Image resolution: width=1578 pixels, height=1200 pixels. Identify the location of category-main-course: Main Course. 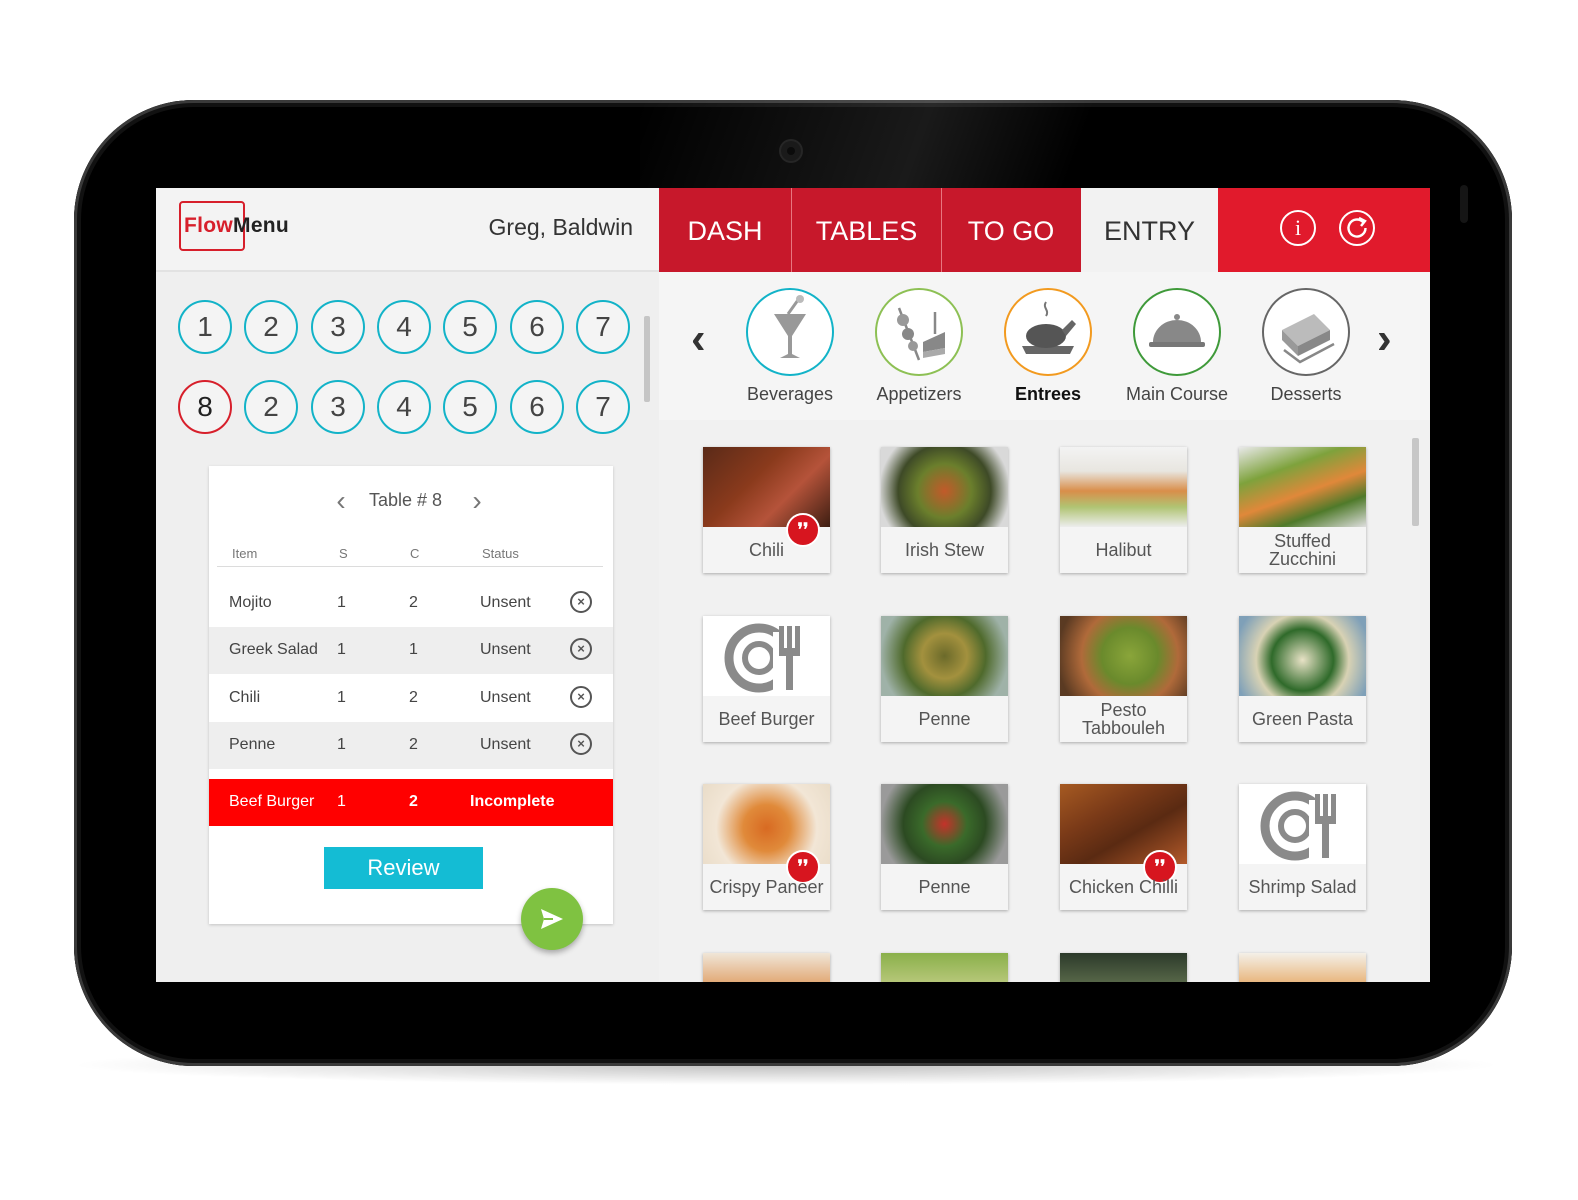
(1177, 346).